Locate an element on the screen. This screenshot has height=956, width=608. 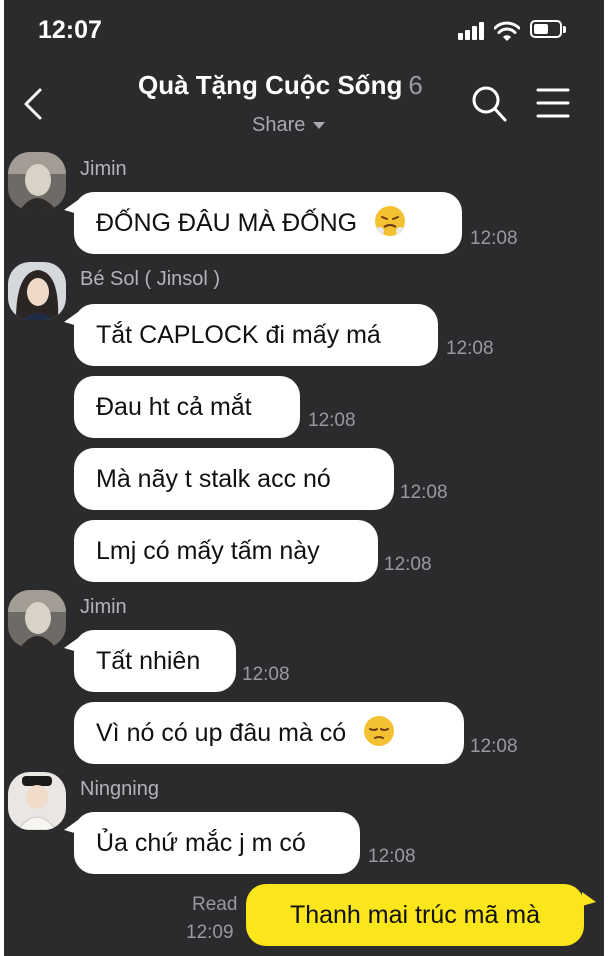
member-count: 6 is located at coordinates (415, 85).